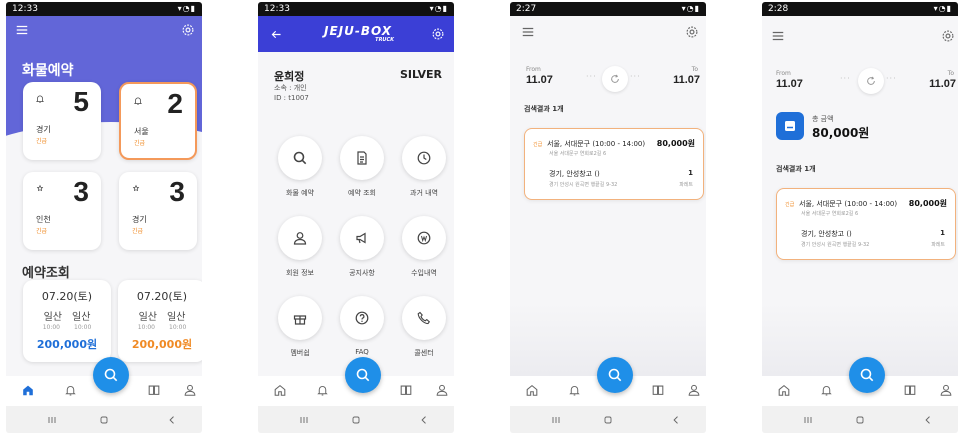  Describe the element at coordinates (276, 34) in the screenshot. I see `back-arrow-icon` at that location.